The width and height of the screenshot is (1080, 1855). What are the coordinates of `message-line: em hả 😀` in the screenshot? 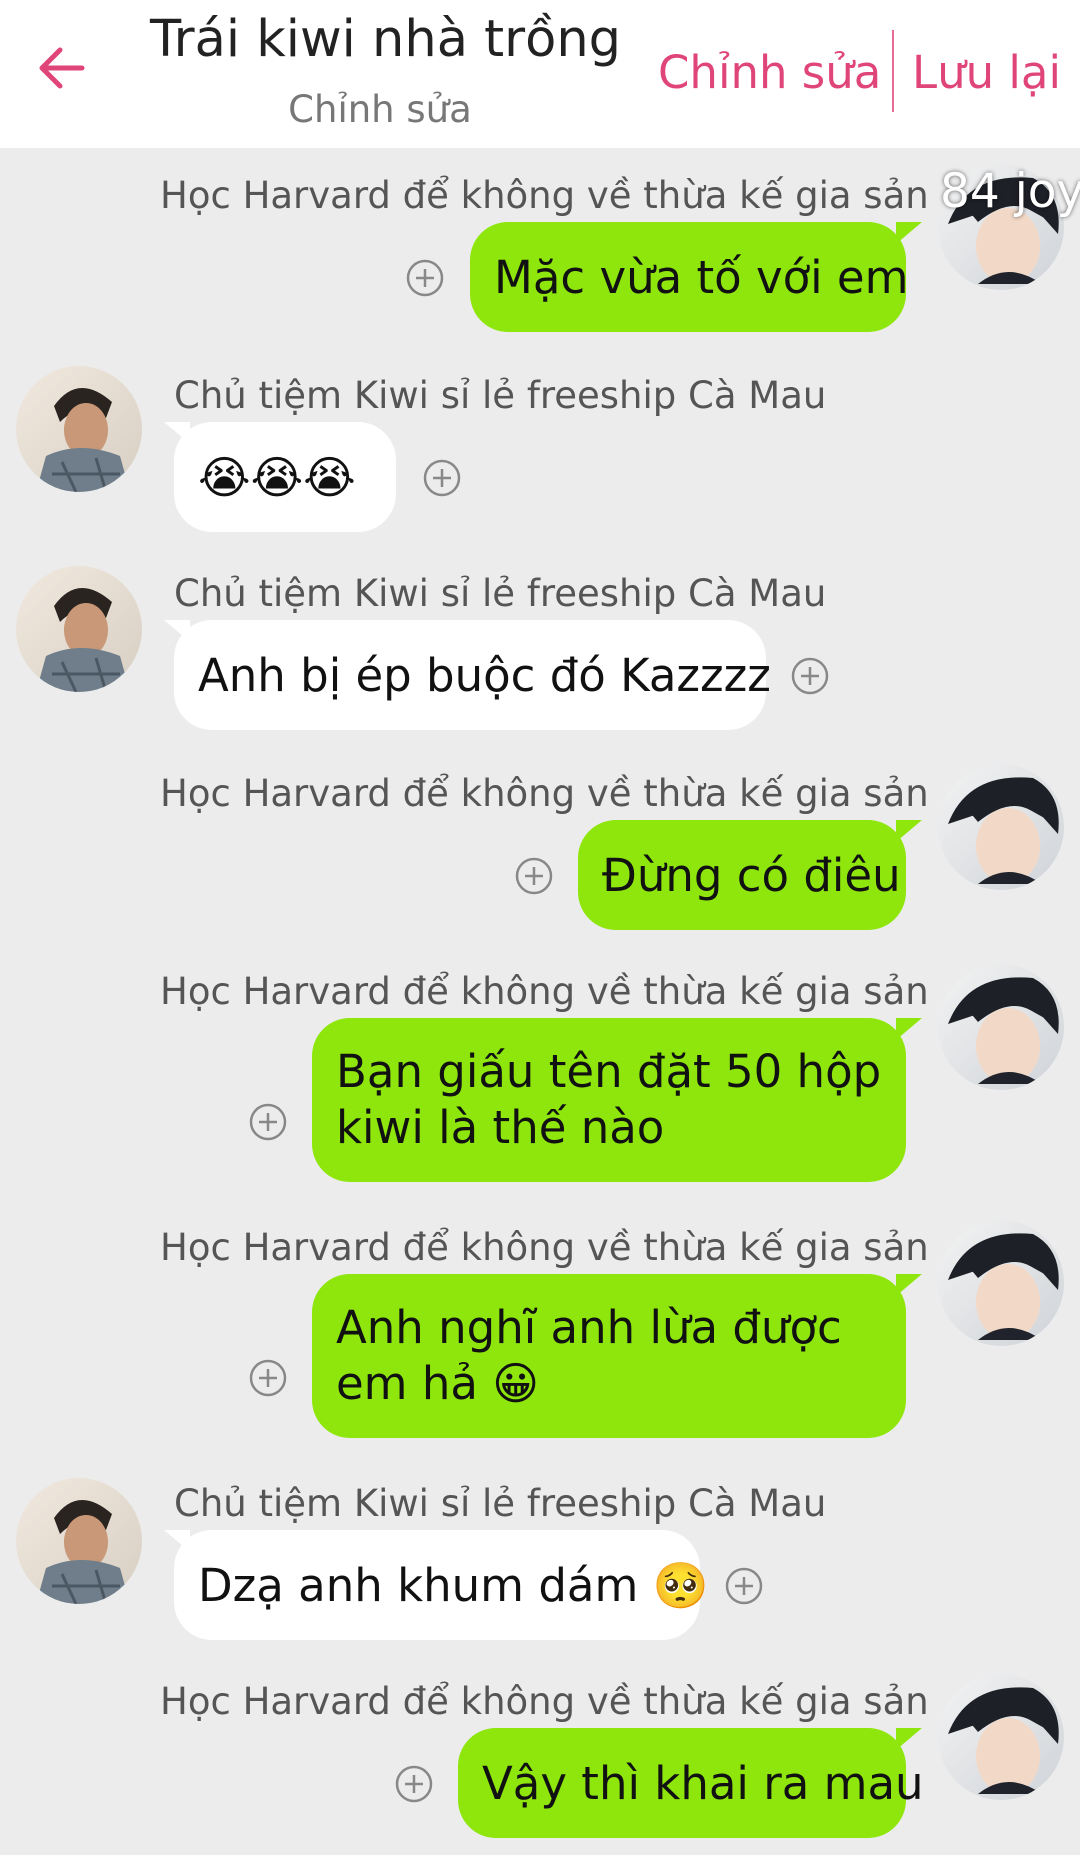 It's located at (438, 1383).